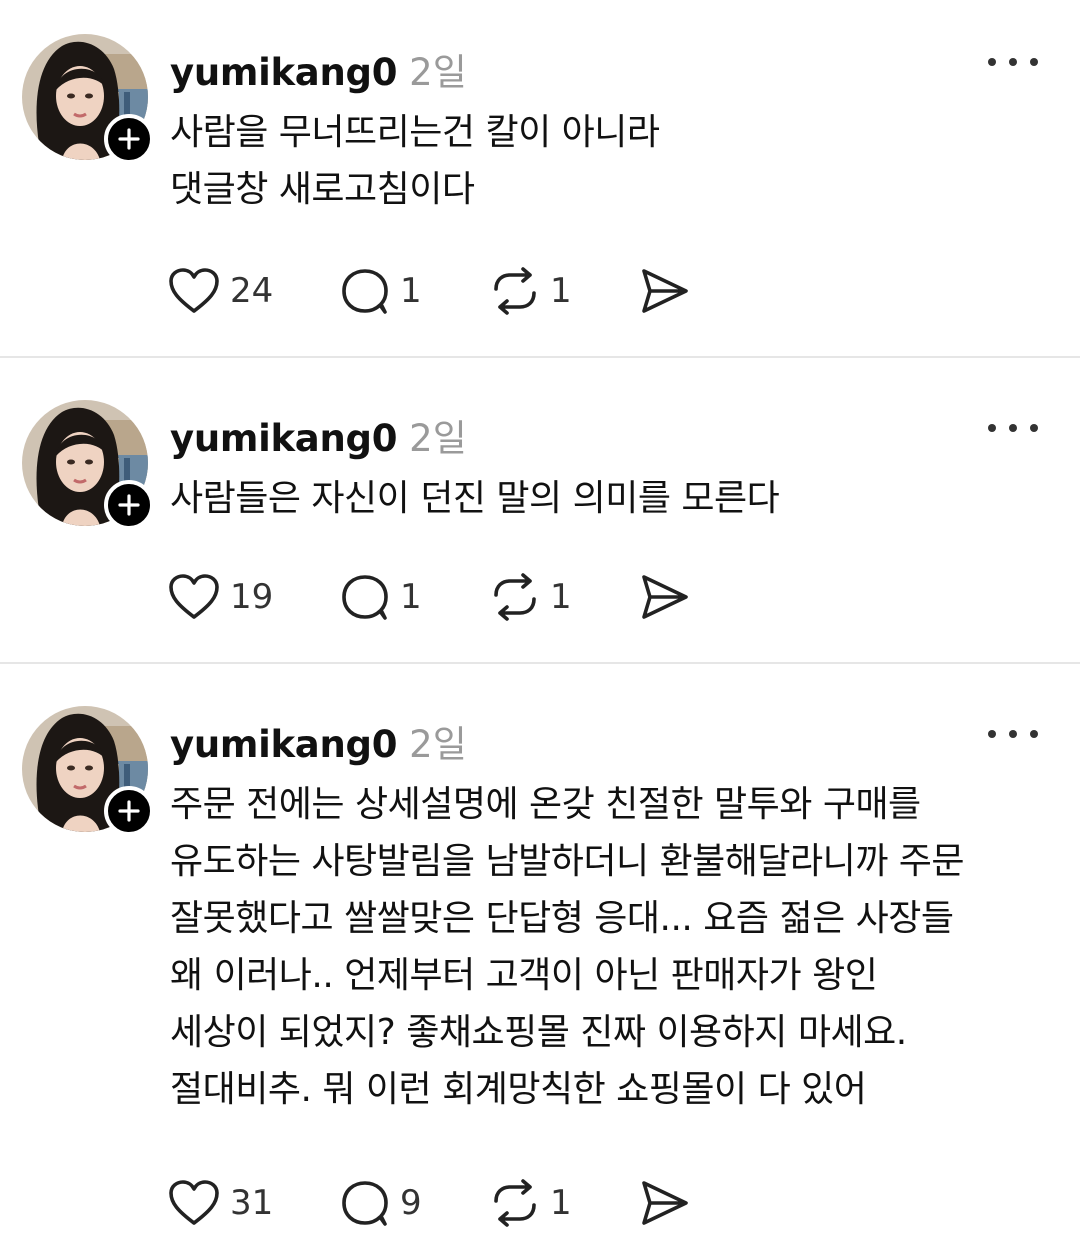  What do you see at coordinates (252, 597) in the screenshot?
I see `like-count: 19` at bounding box center [252, 597].